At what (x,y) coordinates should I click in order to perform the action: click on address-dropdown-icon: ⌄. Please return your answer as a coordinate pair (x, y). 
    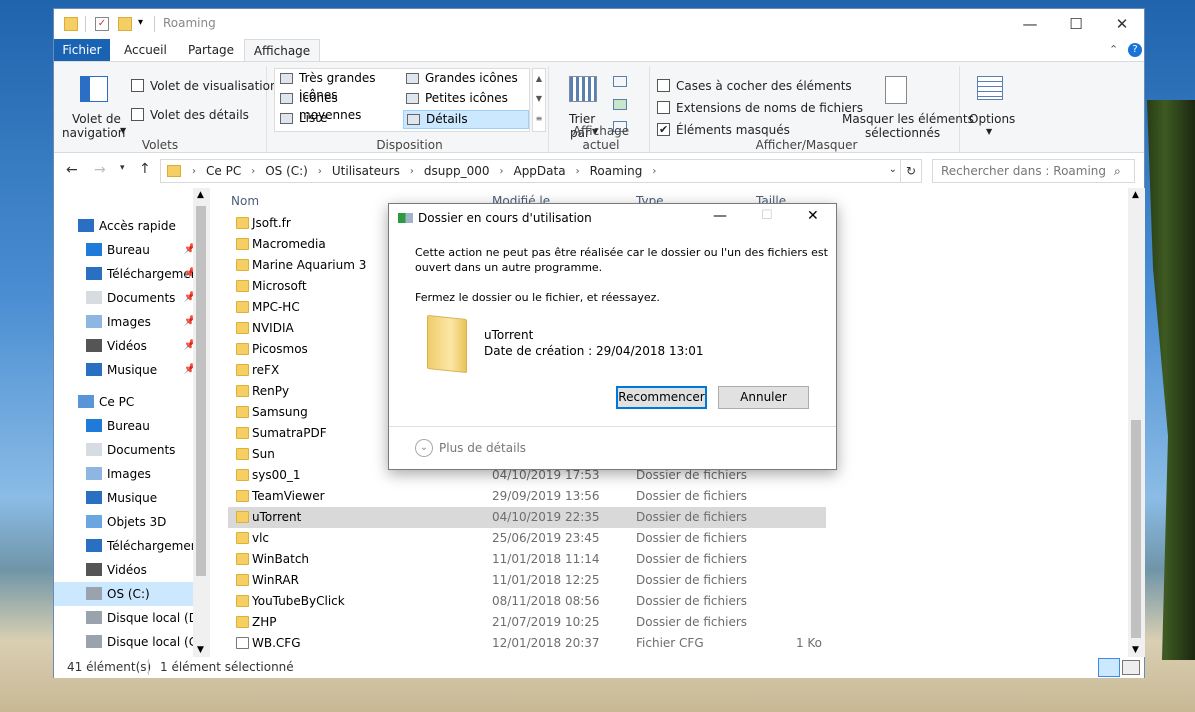
    Looking at the image, I should click on (893, 169).